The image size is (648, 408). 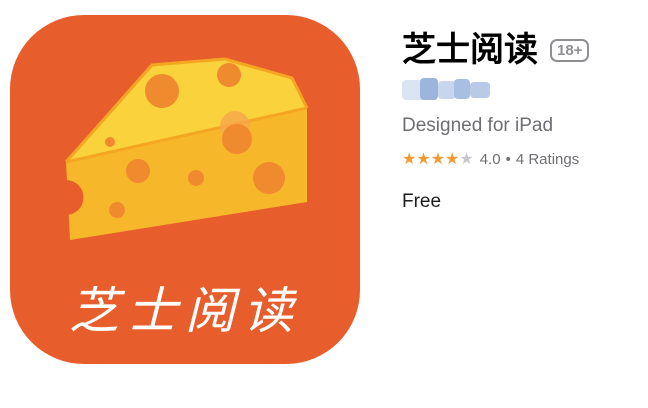 I want to click on star-rating: ★ ★ ★ ★ ★, so click(x=438, y=159).